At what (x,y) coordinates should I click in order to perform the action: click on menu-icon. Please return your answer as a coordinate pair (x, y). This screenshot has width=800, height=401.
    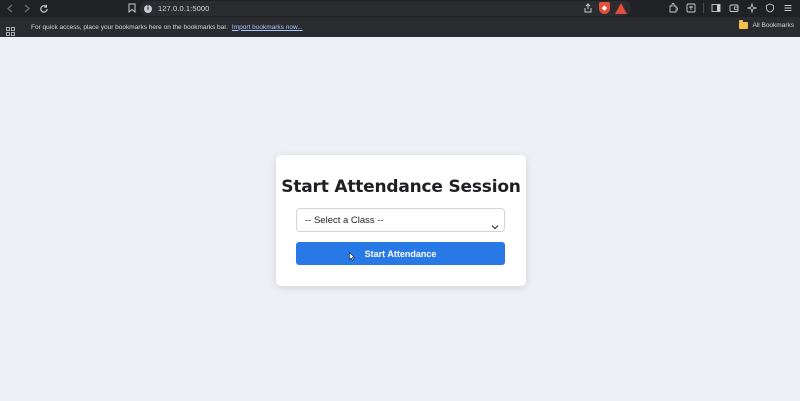
    Looking at the image, I should click on (788, 8).